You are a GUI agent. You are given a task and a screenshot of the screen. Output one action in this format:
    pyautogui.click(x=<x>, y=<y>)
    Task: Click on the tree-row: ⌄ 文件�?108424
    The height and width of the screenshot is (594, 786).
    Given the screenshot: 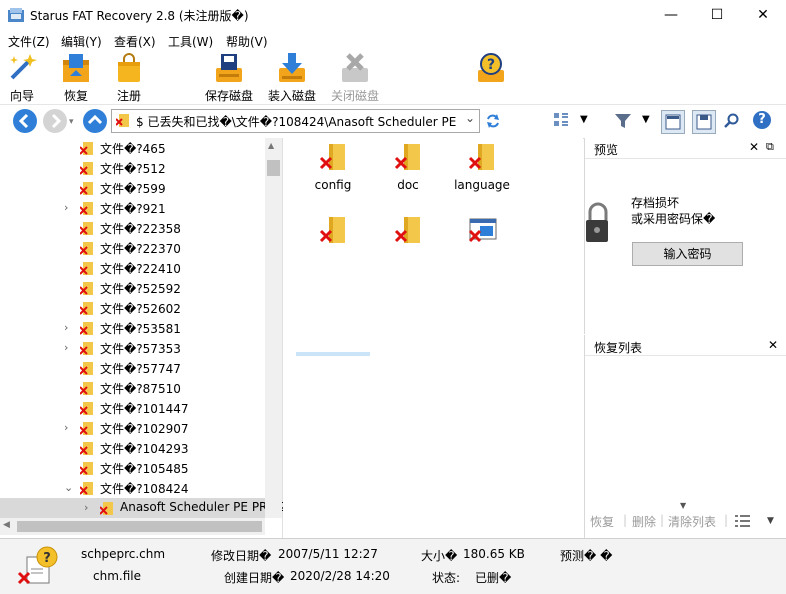 What is the action you would take?
    pyautogui.click(x=132, y=488)
    